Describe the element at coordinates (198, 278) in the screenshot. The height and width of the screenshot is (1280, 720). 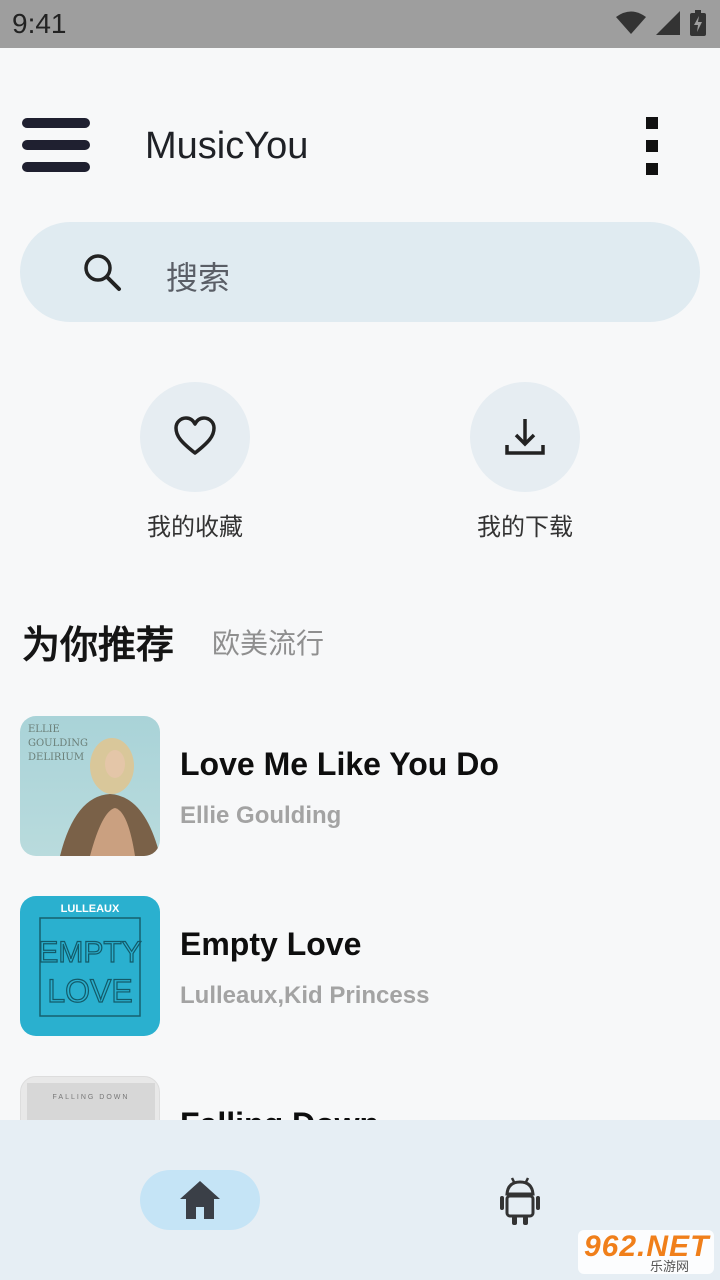
I see `search-placeholder: 搜索` at that location.